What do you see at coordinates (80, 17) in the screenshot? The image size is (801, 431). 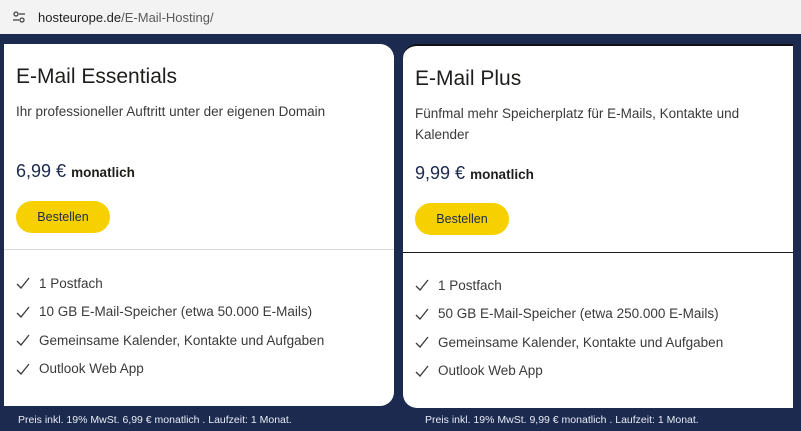 I see `url-host: hosteurope.de` at bounding box center [80, 17].